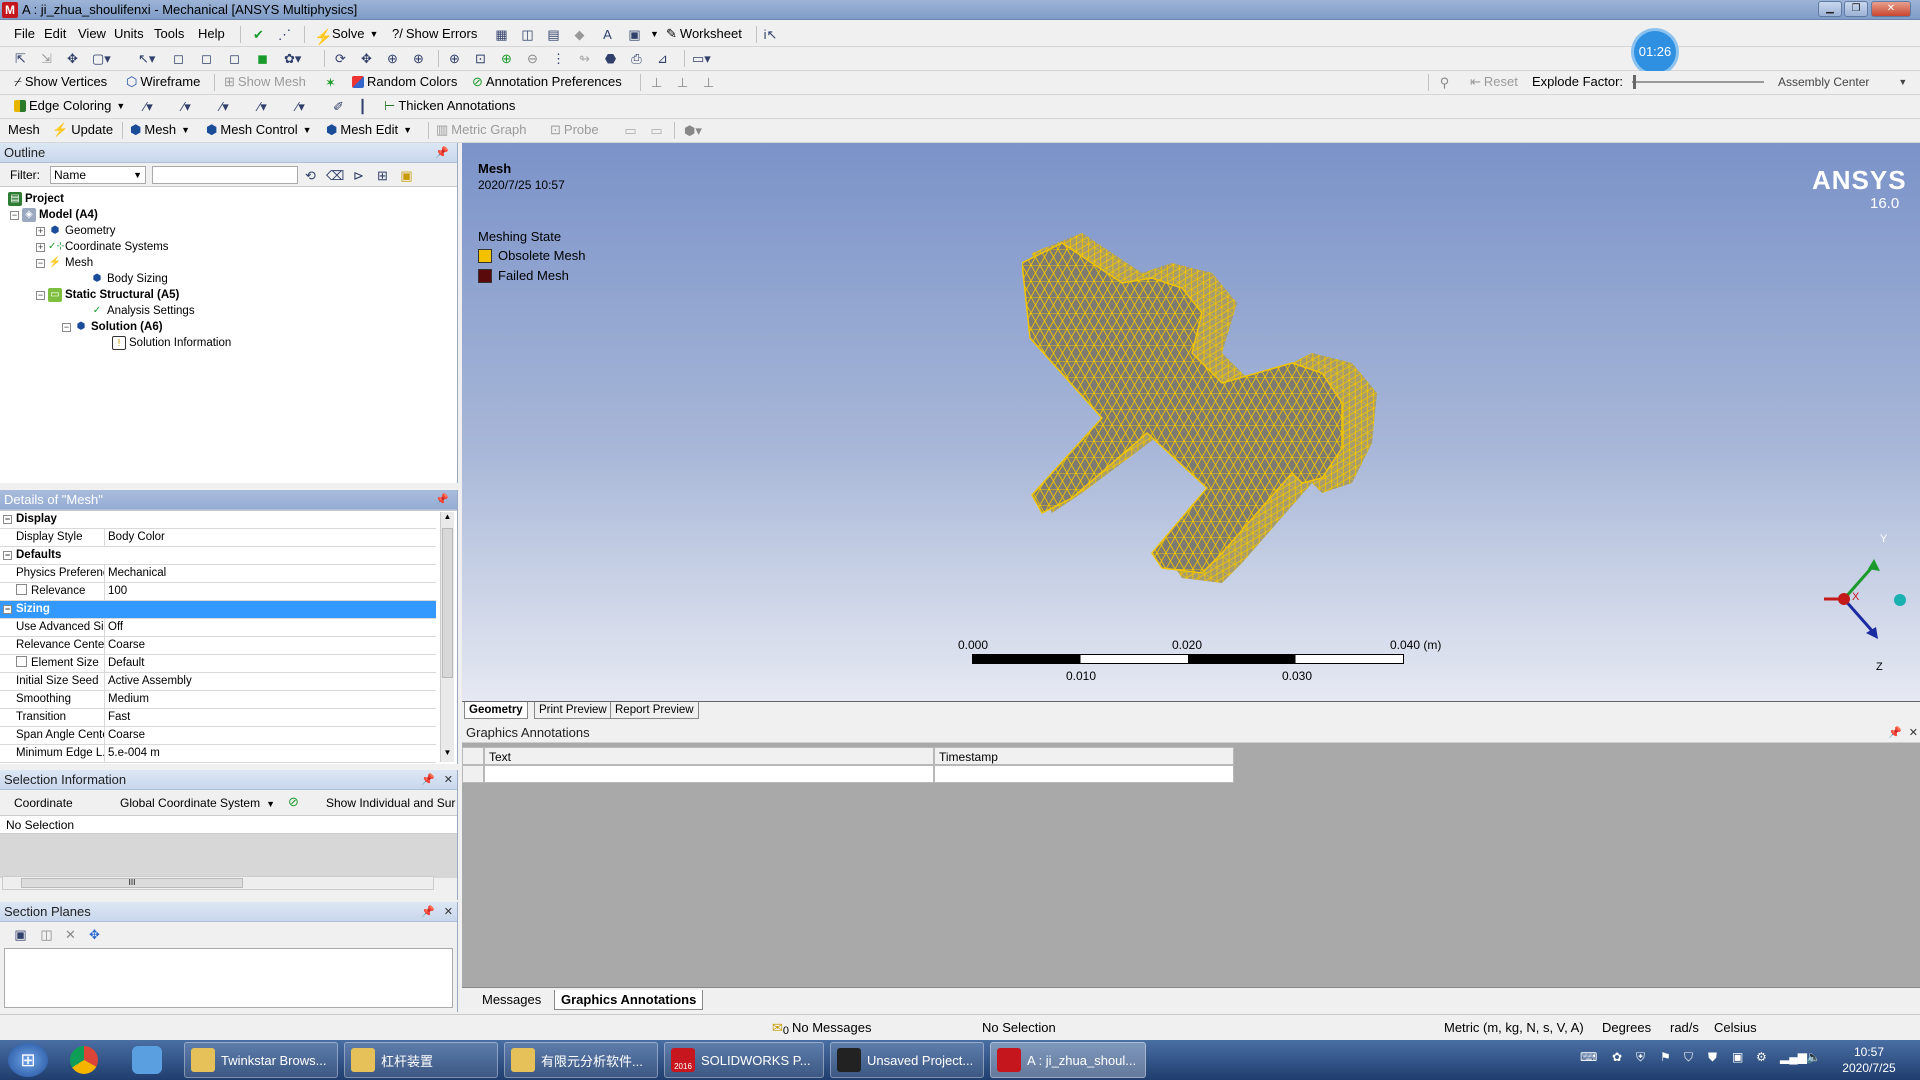 The width and height of the screenshot is (1920, 1080). Describe the element at coordinates (28, 1060) in the screenshot. I see `start-button: ⊞` at that location.